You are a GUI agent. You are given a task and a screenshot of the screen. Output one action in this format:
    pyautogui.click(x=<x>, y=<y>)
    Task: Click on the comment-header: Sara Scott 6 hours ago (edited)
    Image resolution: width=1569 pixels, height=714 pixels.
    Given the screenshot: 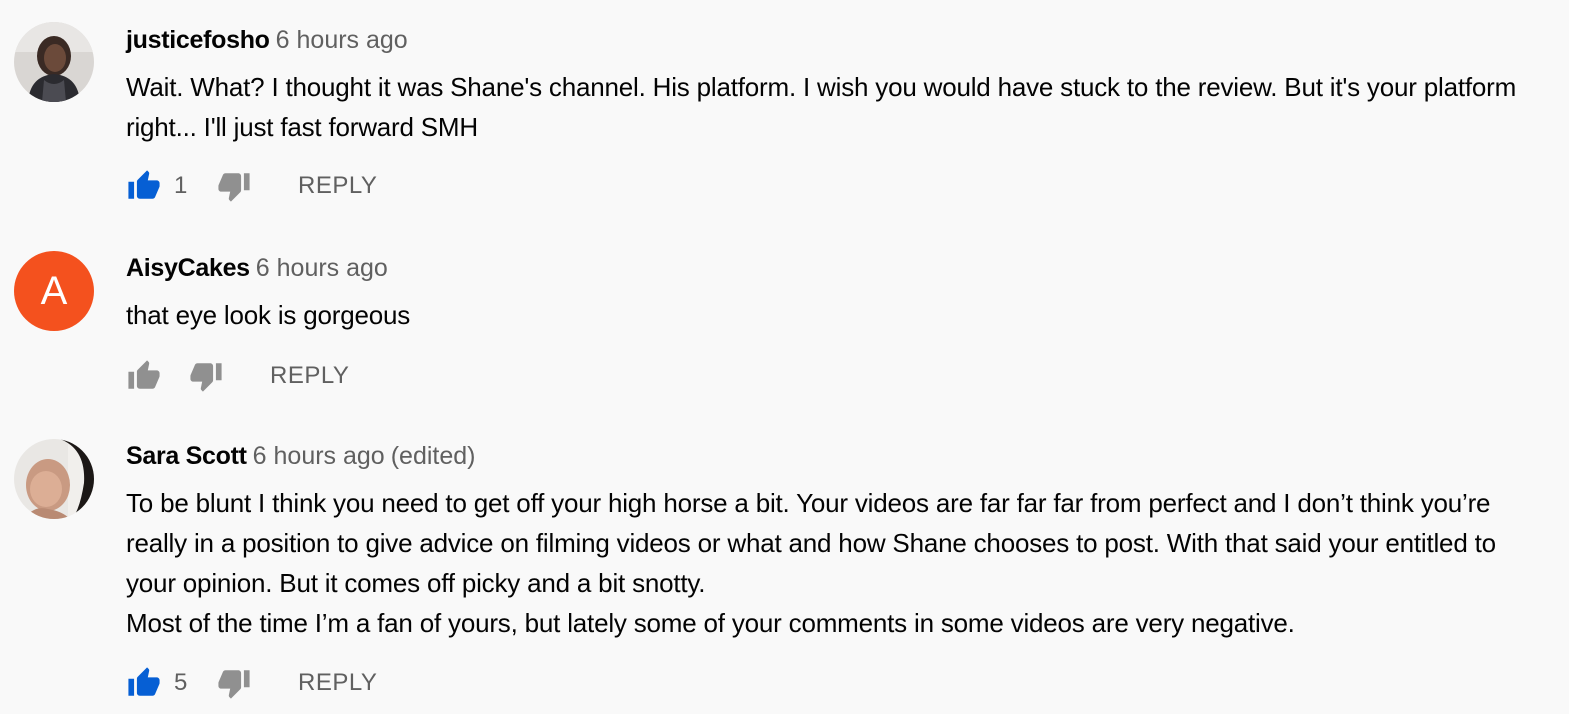 What is the action you would take?
    pyautogui.click(x=300, y=456)
    